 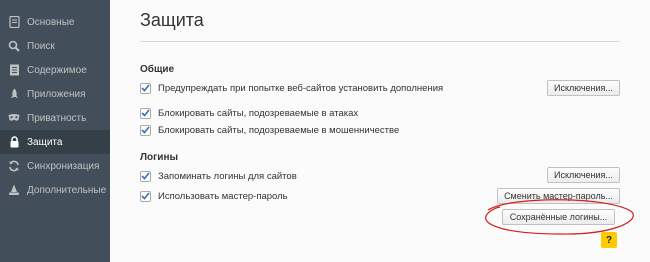 What do you see at coordinates (14, 166) in the screenshot?
I see `sync-icon` at bounding box center [14, 166].